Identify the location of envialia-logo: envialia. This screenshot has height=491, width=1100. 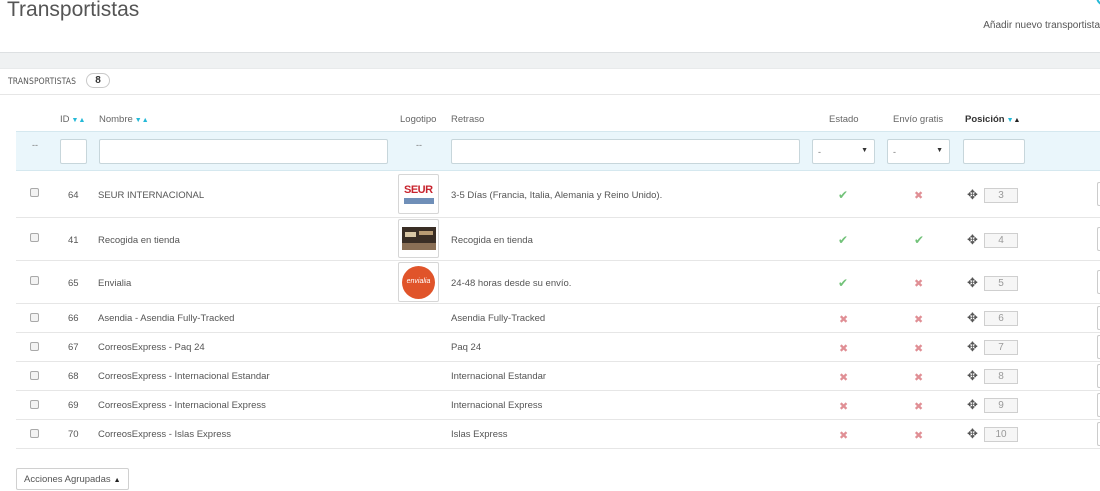
(418, 282).